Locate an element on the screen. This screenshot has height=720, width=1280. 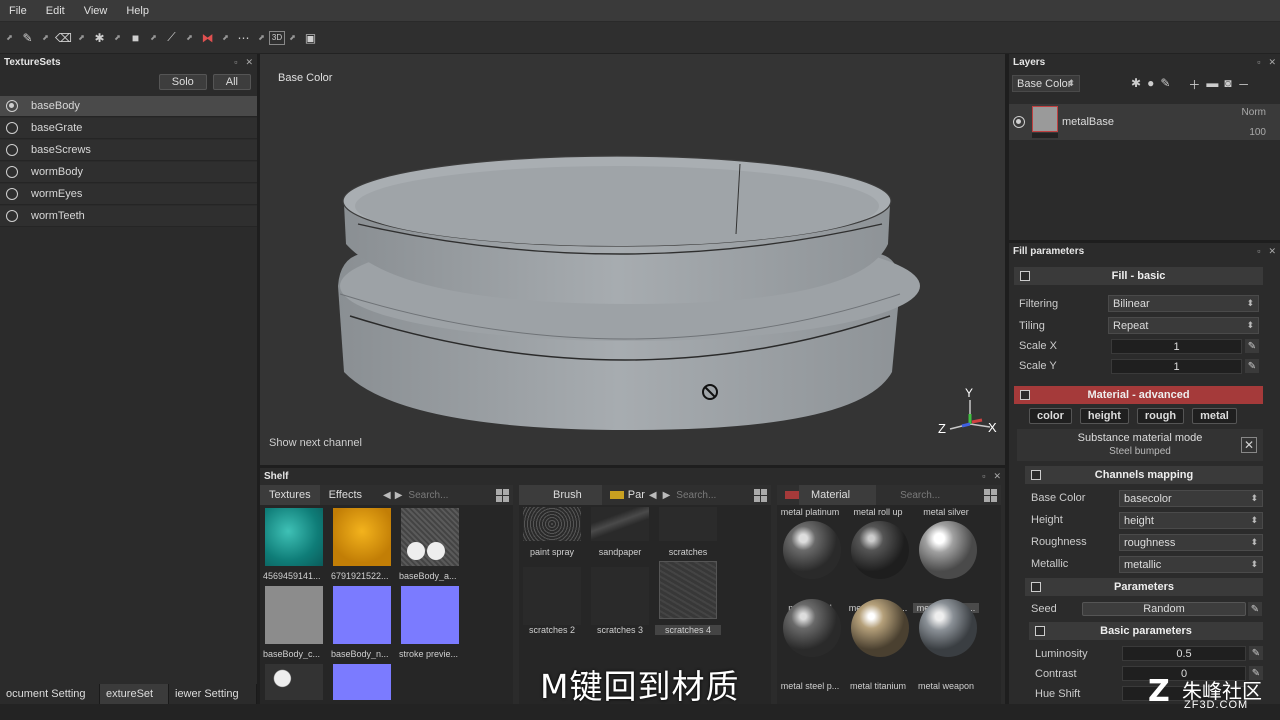
channels-mapping-header: Channels mapping is located at coordinates (1144, 475).